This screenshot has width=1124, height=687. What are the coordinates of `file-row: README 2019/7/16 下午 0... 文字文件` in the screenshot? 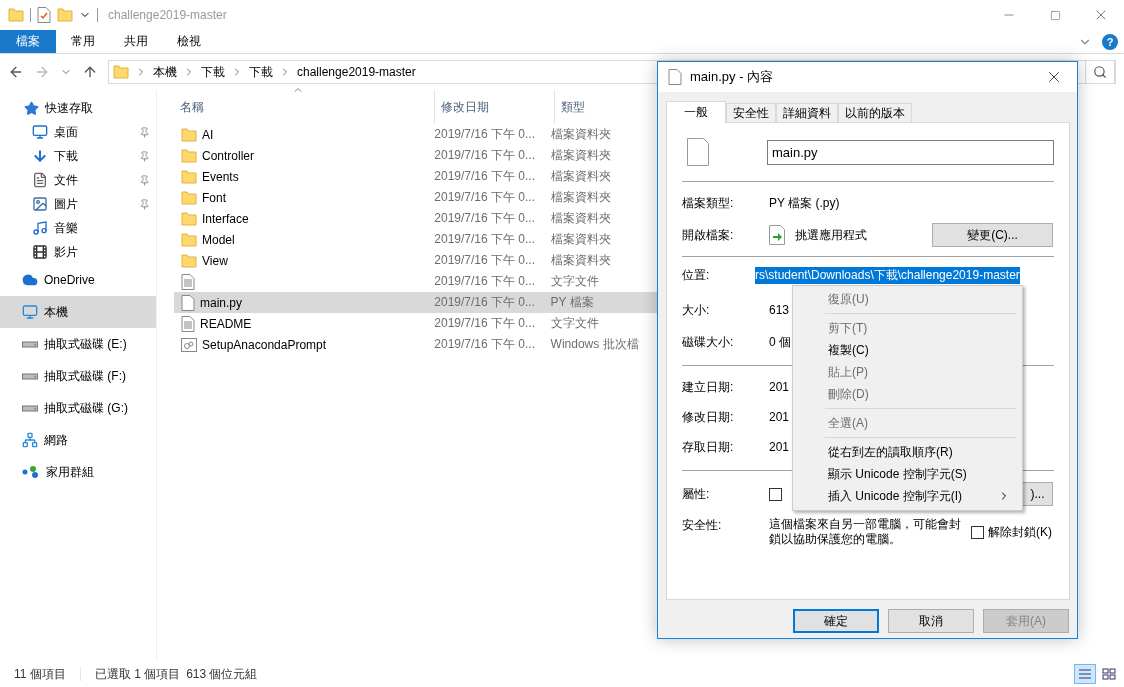 It's located at (416, 323).